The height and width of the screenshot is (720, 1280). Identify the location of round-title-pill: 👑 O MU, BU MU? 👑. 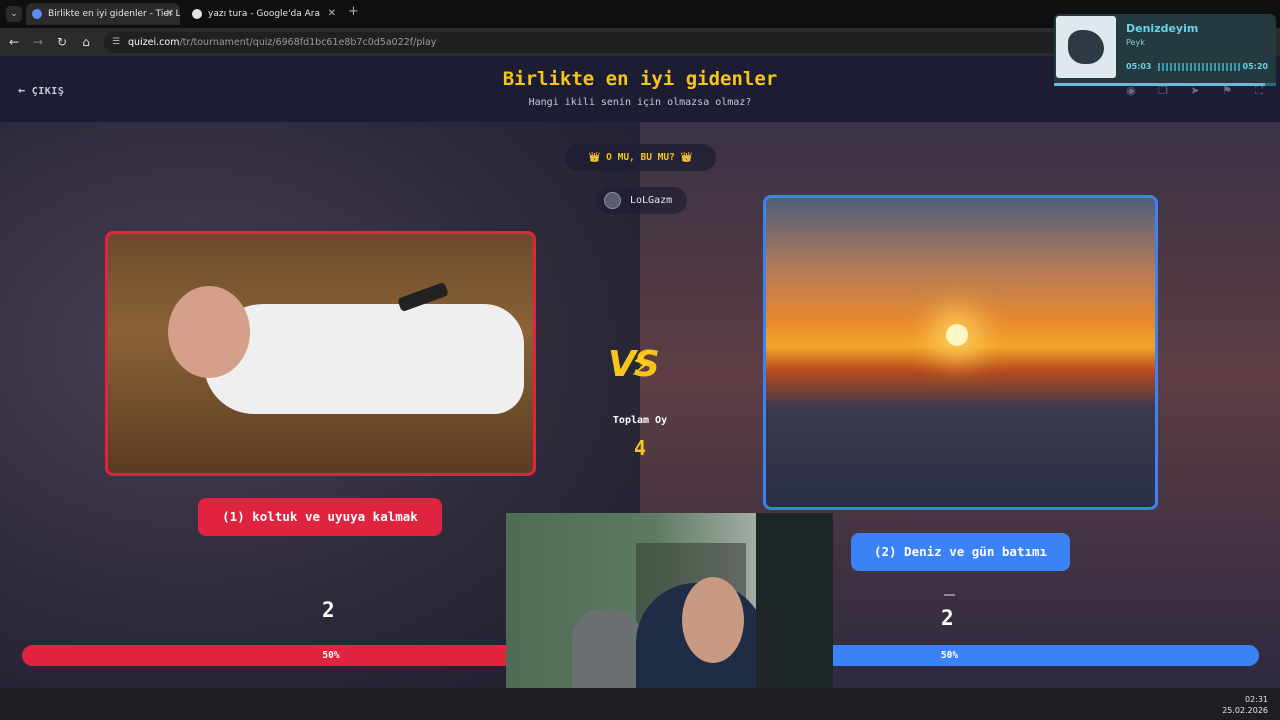
(640, 157).